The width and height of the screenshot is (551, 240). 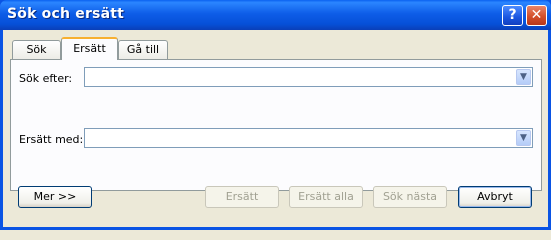 What do you see at coordinates (55, 197) in the screenshot?
I see `more-button: Mer >>` at bounding box center [55, 197].